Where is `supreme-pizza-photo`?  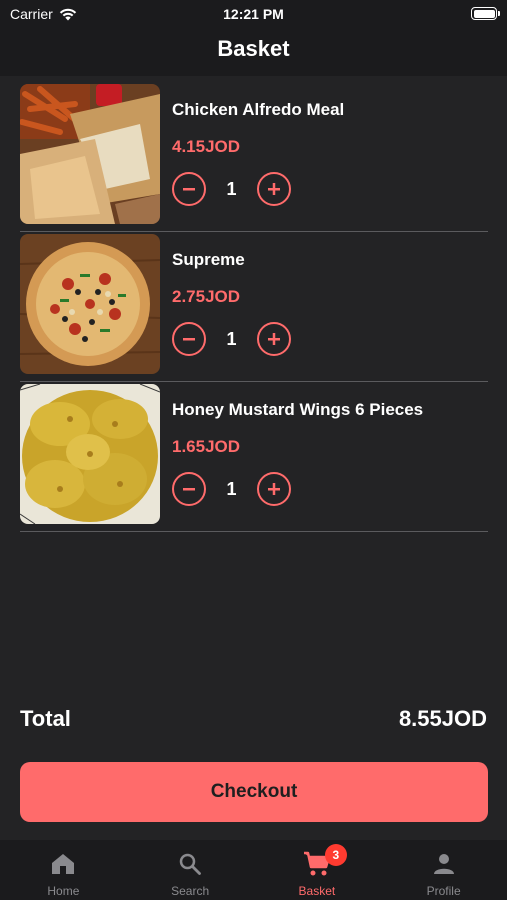 supreme-pizza-photo is located at coordinates (90, 304).